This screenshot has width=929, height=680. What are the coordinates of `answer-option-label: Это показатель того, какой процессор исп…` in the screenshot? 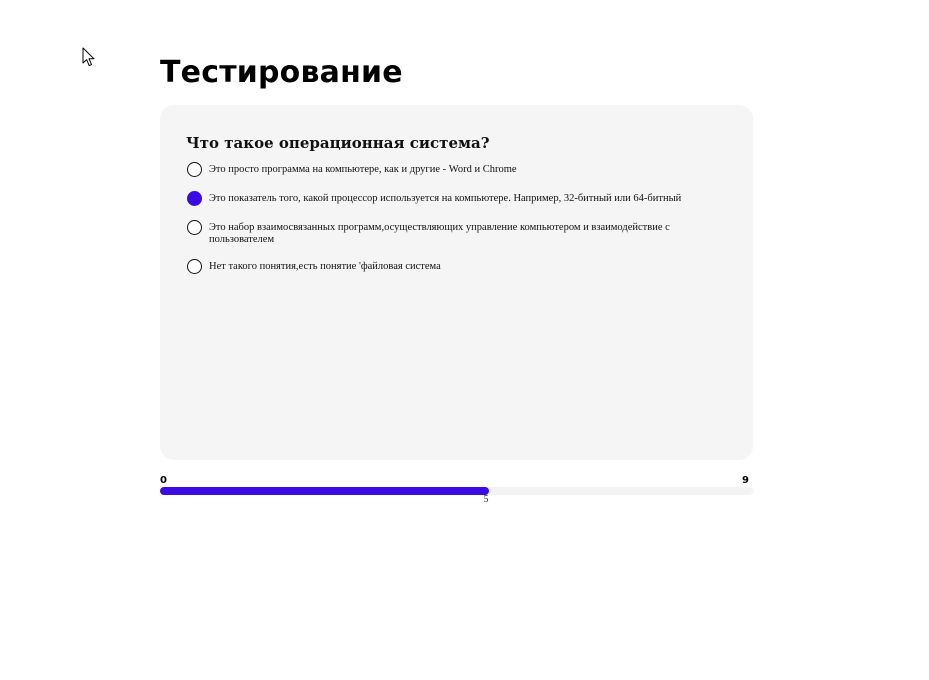 It's located at (445, 198).